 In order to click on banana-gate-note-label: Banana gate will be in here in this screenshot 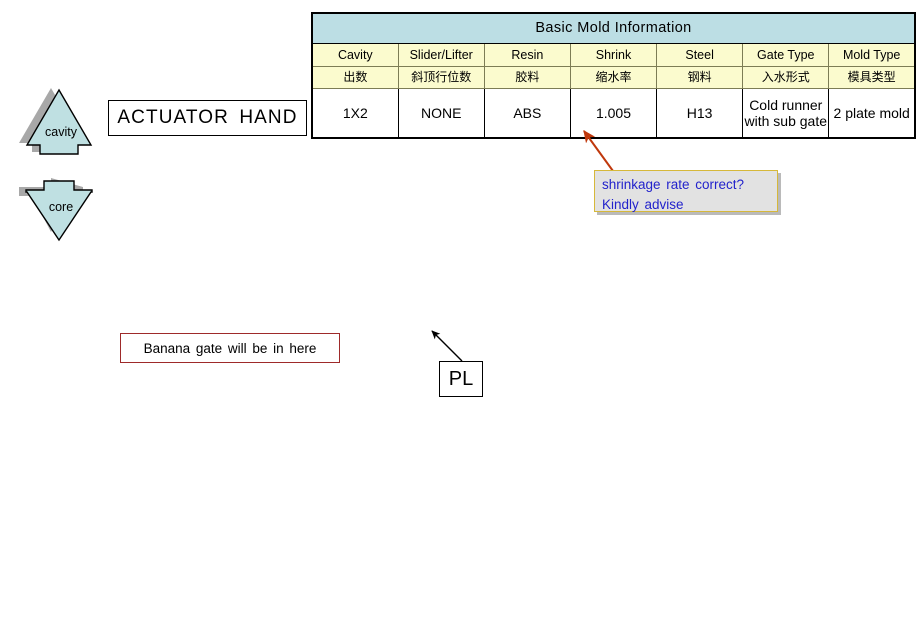, I will do `click(230, 348)`.